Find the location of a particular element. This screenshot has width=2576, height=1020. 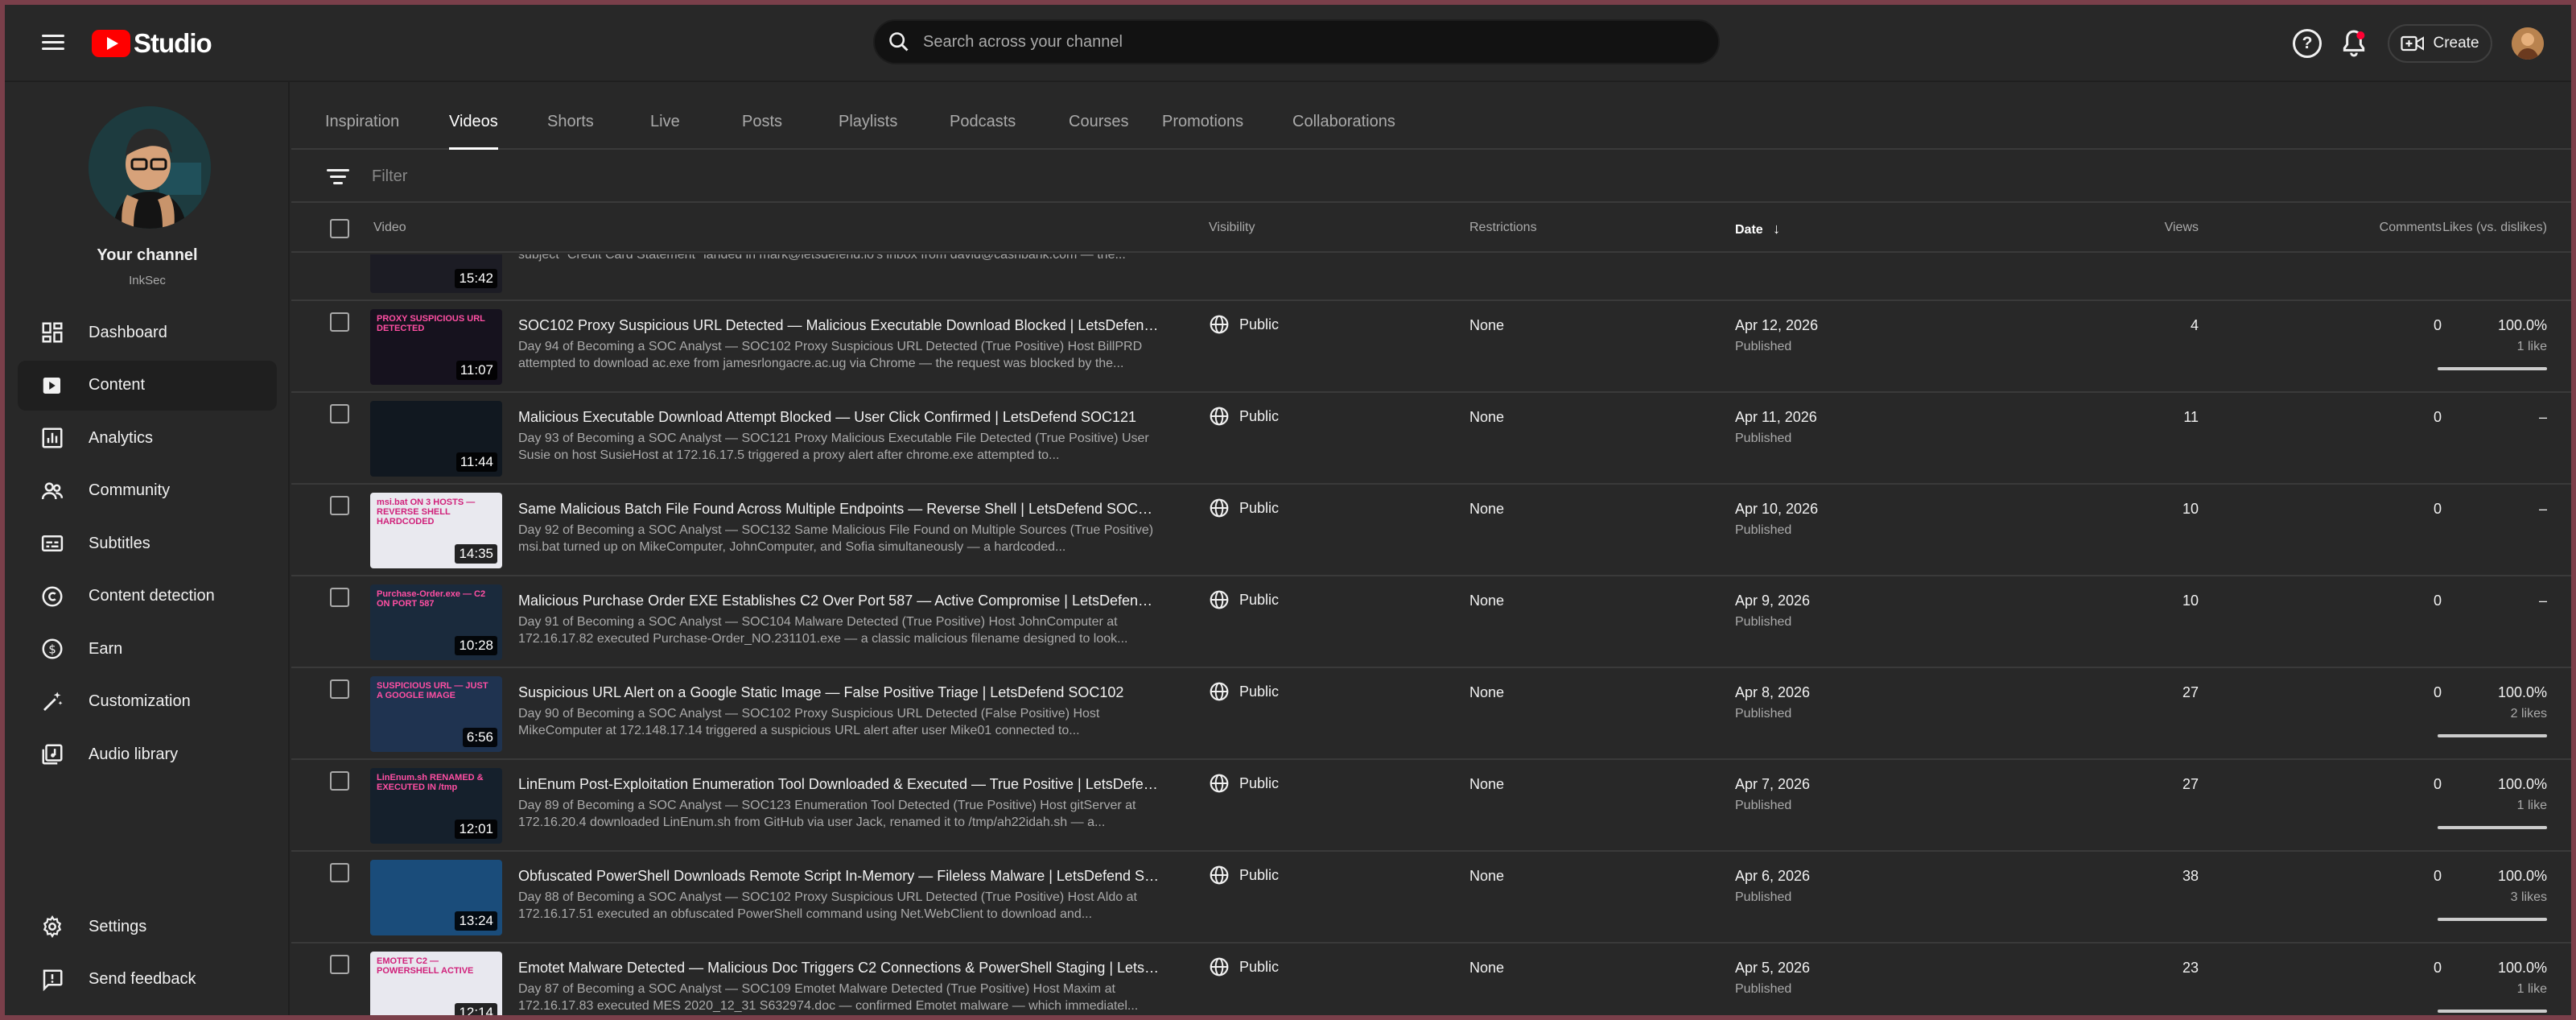

tab-shorts: Shorts is located at coordinates (570, 131).